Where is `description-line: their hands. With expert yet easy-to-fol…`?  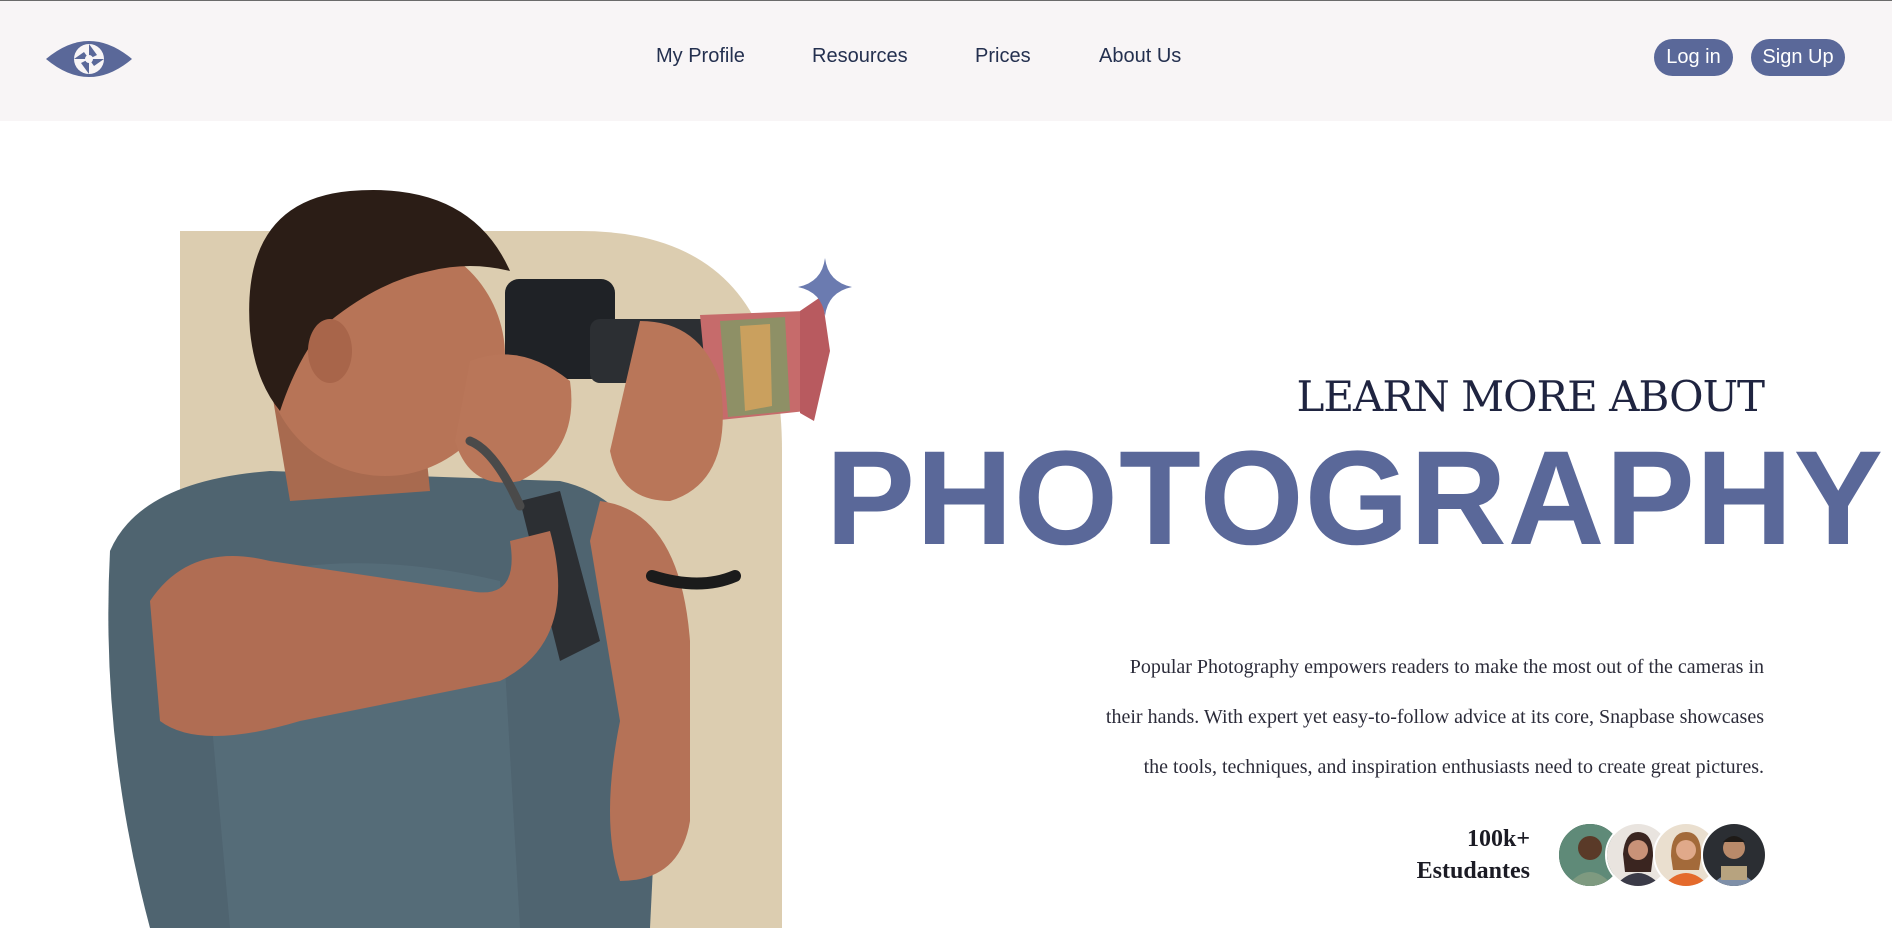
description-line: their hands. With expert yet easy-to-fol… is located at coordinates (1434, 717).